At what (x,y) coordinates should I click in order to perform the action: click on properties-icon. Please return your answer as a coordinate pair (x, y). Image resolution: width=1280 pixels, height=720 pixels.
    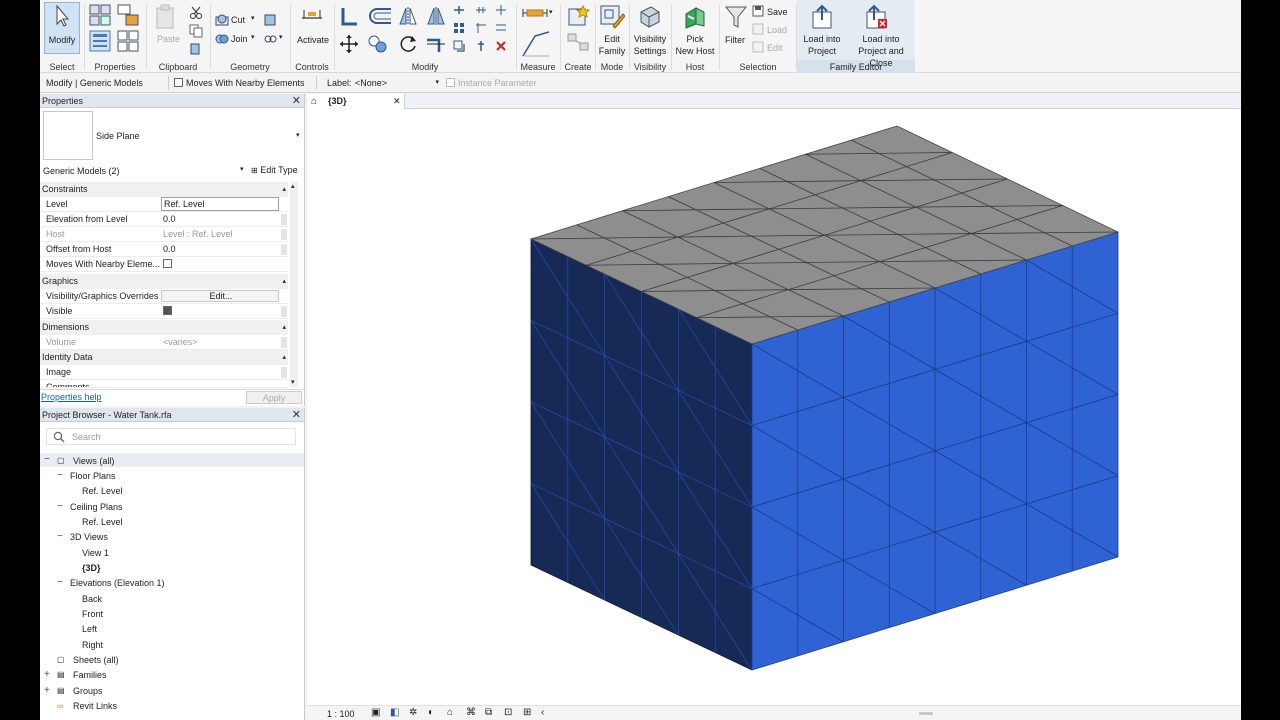
    Looking at the image, I should click on (100, 41).